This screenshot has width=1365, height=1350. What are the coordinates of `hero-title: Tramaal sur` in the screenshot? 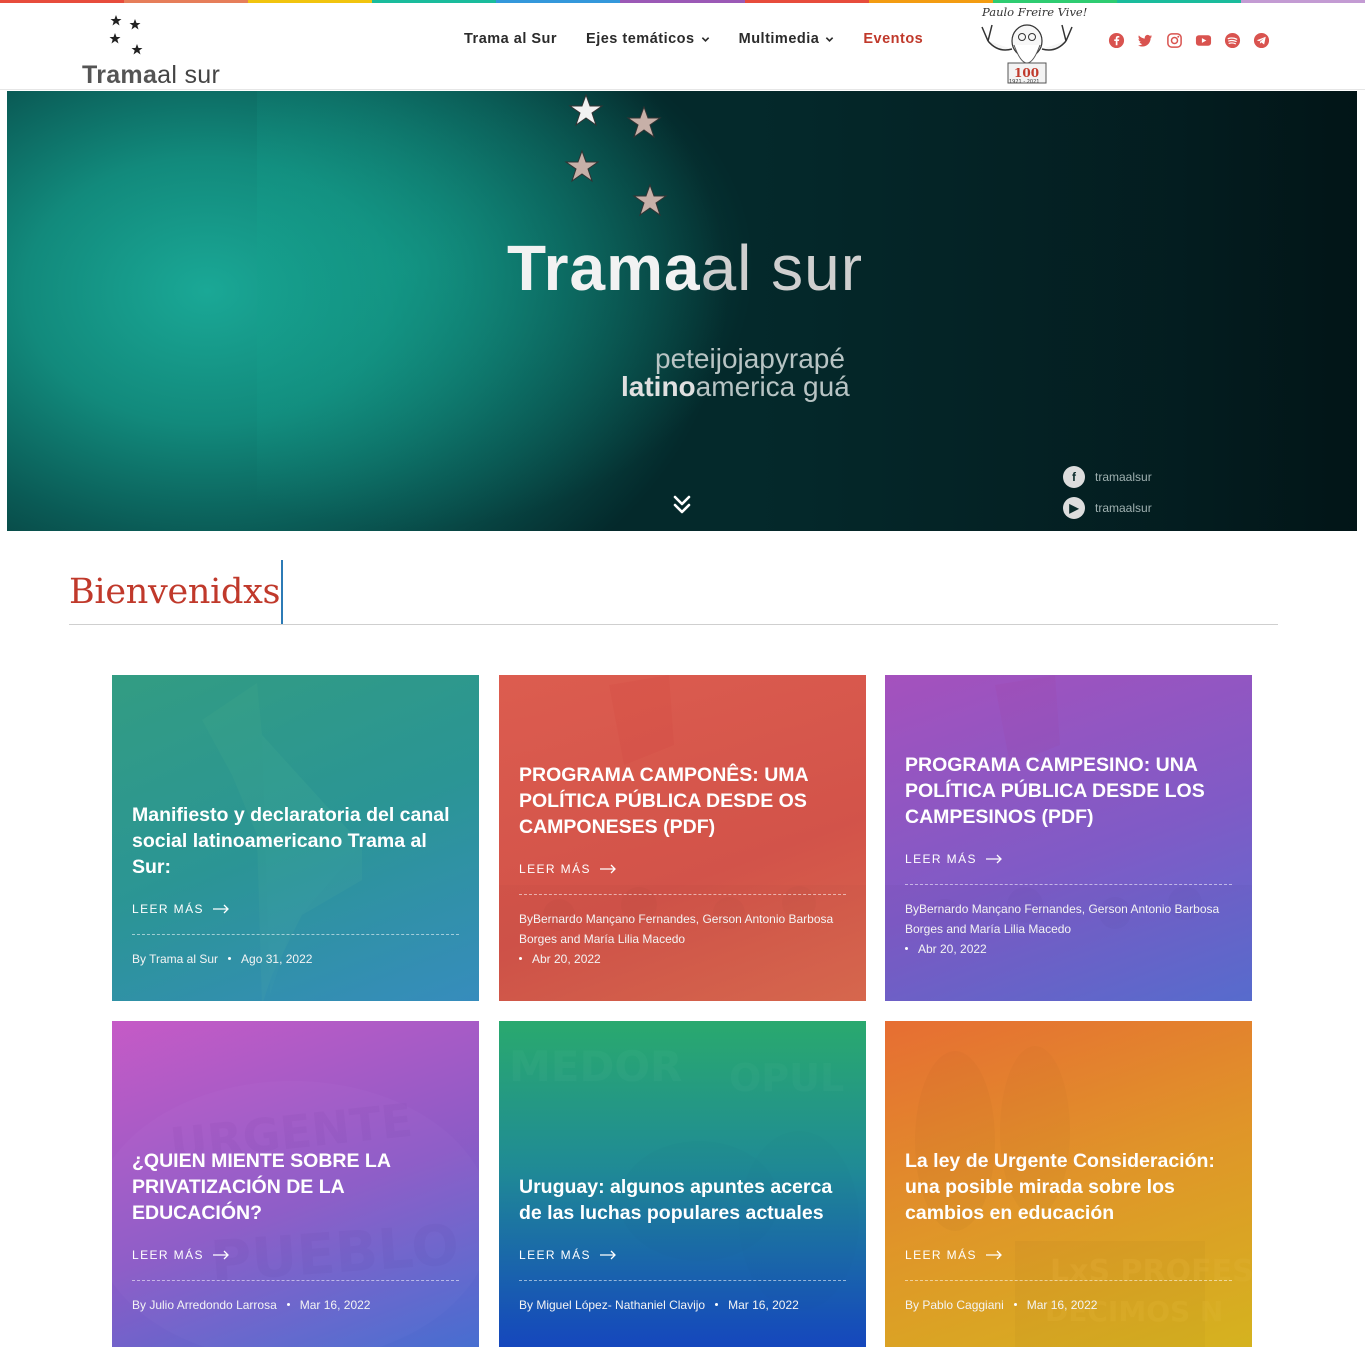 It's located at (685, 268).